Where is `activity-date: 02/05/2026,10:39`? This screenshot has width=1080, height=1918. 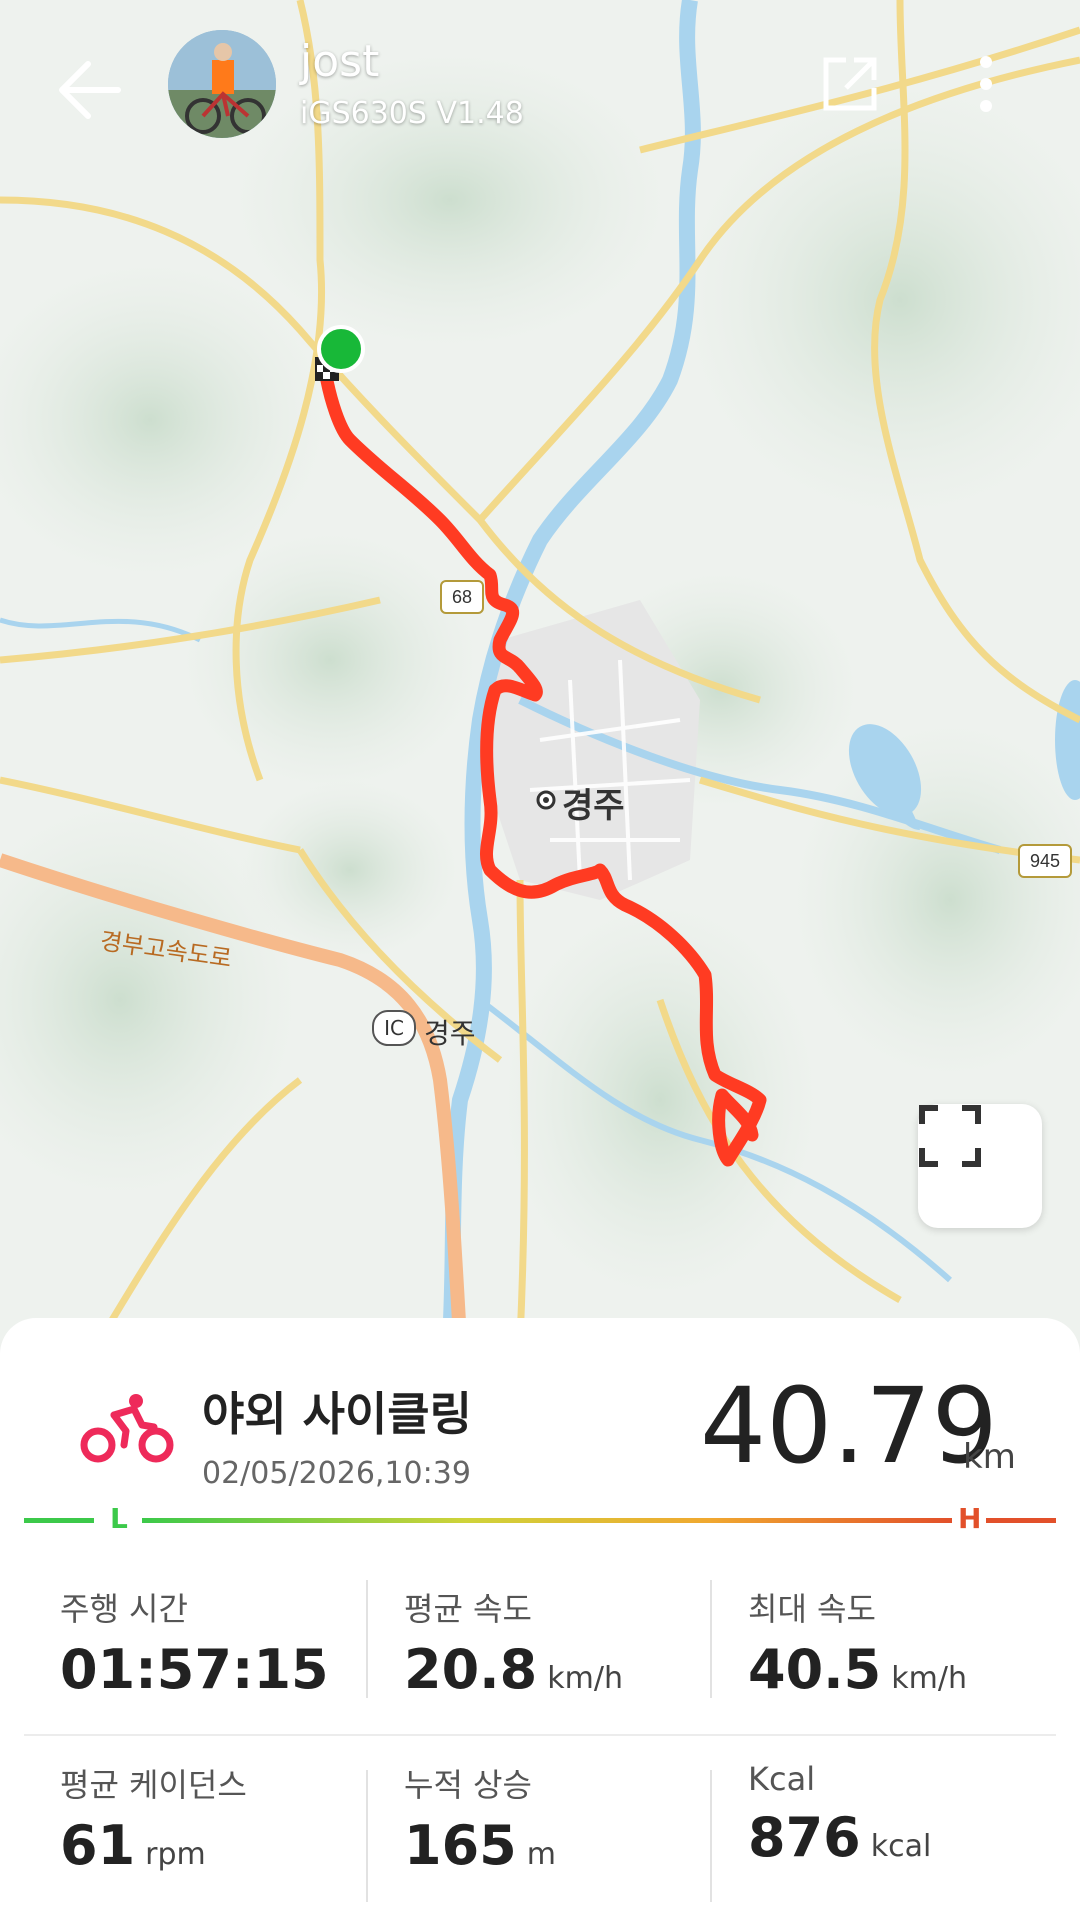
activity-date: 02/05/2026,10:39 is located at coordinates (336, 1473).